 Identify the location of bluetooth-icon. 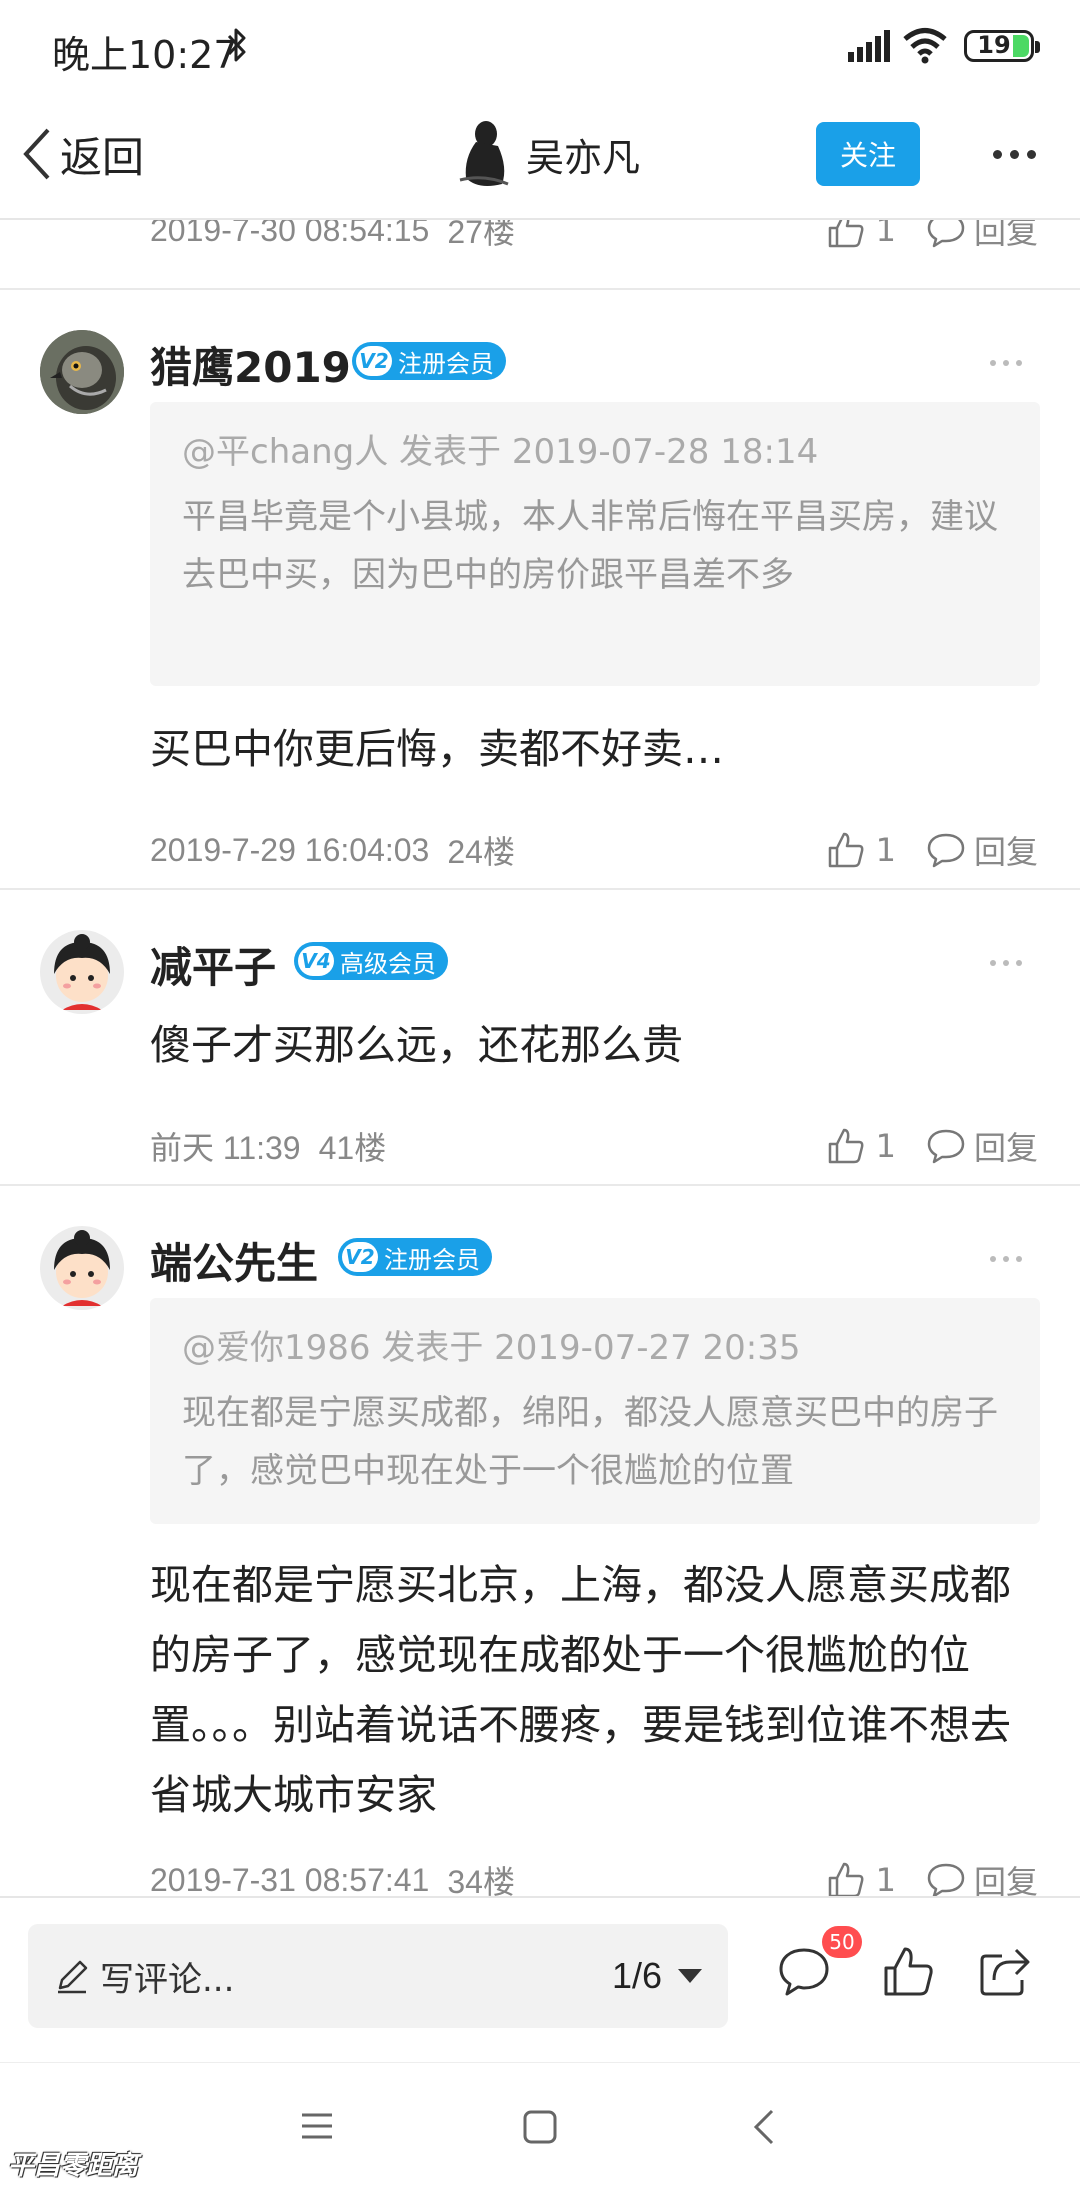
(236, 45).